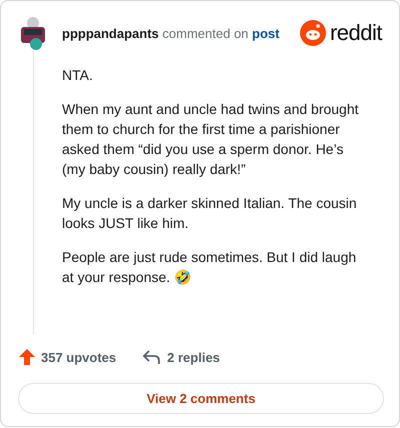  What do you see at coordinates (171, 33) in the screenshot?
I see `comment-attribution: ppppandapants commented on post` at bounding box center [171, 33].